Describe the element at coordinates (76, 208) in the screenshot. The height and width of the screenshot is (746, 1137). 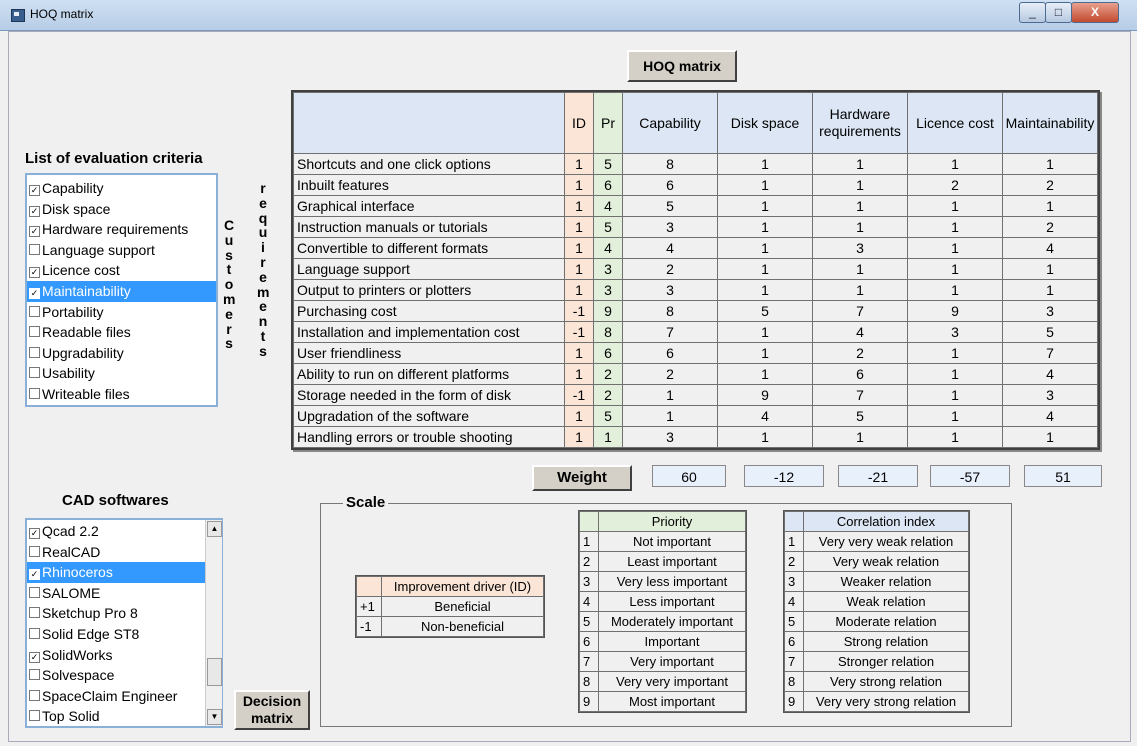
I see `criteria-item-label: Disk space` at that location.